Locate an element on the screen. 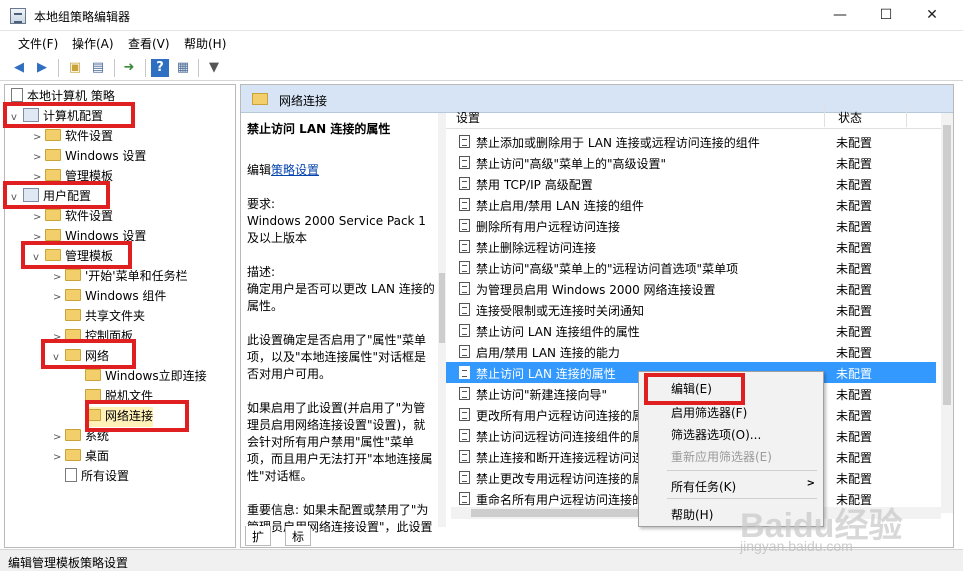 This screenshot has height=578, width=963. table-row: 禁止访问 LAN 连接组件的属性 未配置 is located at coordinates (691, 330).